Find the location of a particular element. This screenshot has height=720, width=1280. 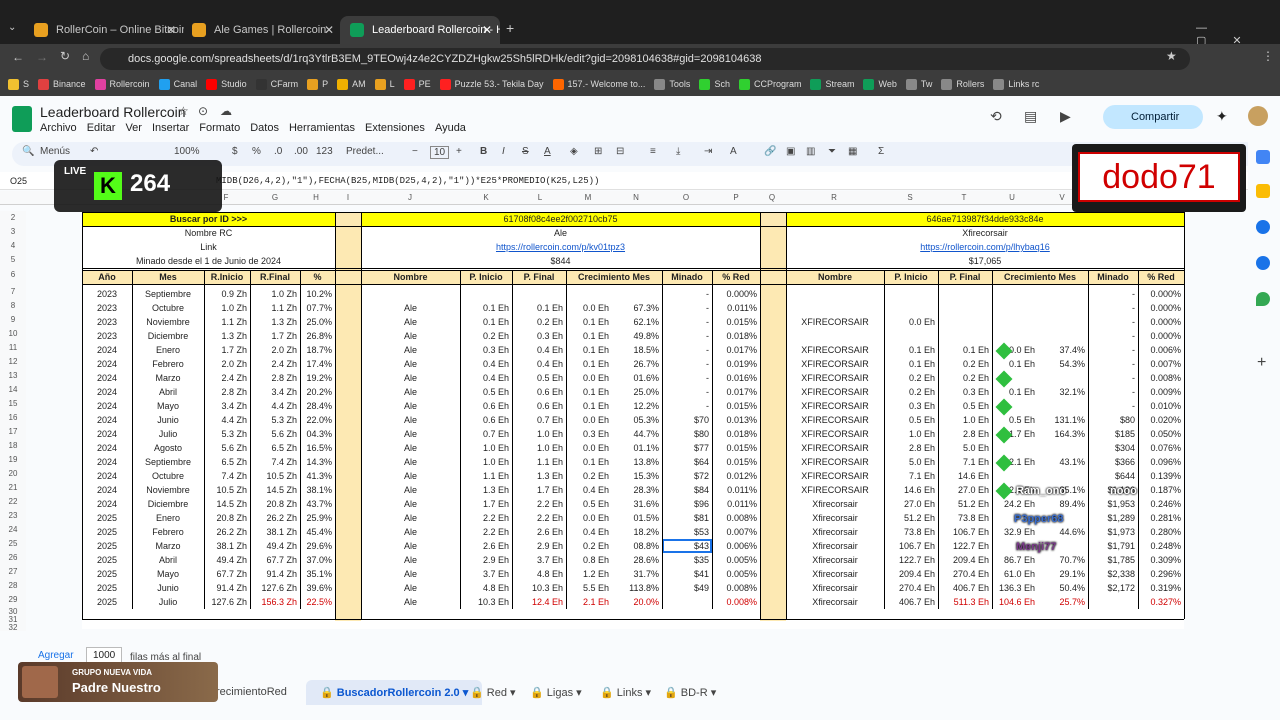

keep-icon is located at coordinates (1263, 191).